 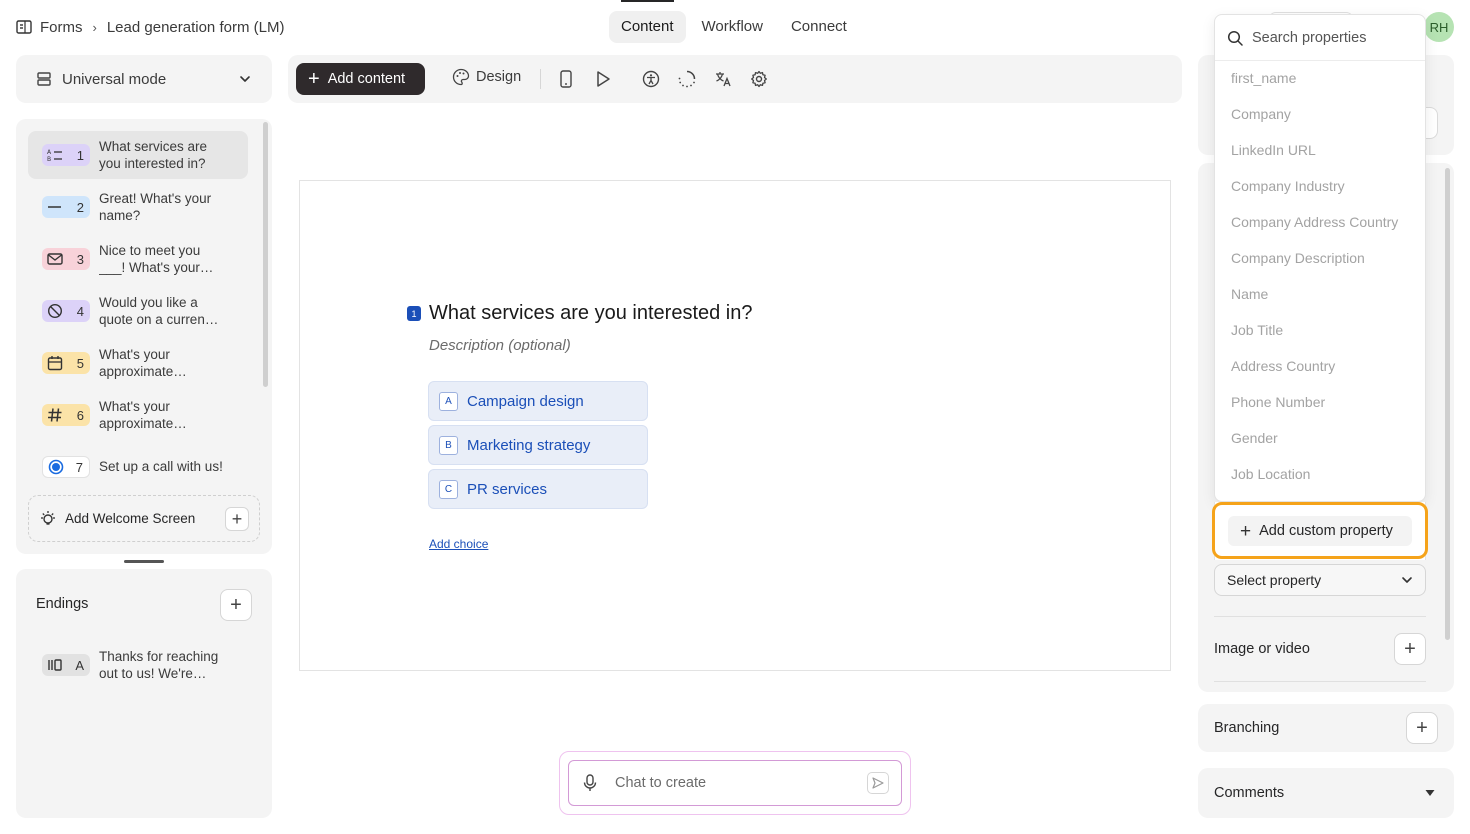 What do you see at coordinates (1447, 404) in the screenshot?
I see `right-panel-scrollbar` at bounding box center [1447, 404].